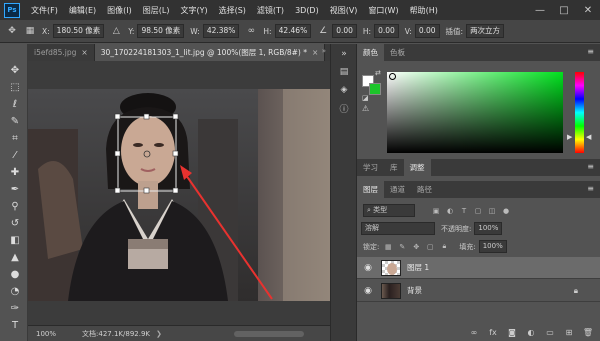 The width and height of the screenshot is (600, 341). I want to click on eraser-tool-icon: ◧, so click(15, 240).